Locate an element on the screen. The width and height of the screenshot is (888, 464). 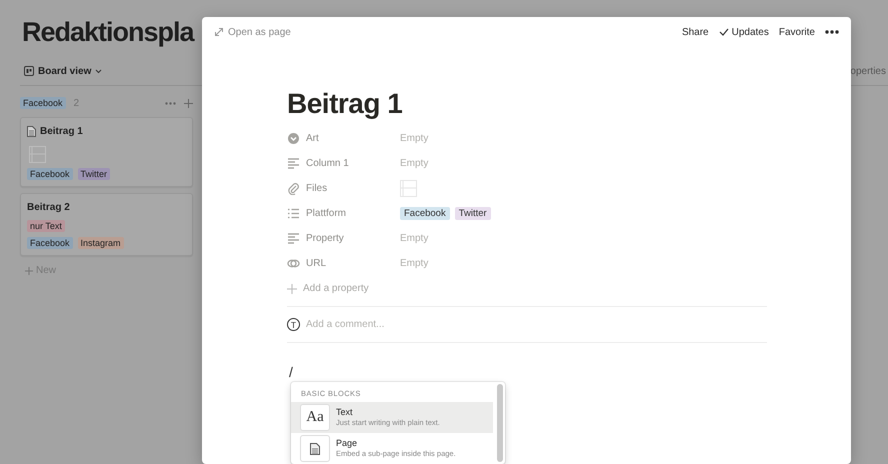
property-name: Property is located at coordinates (325, 238).